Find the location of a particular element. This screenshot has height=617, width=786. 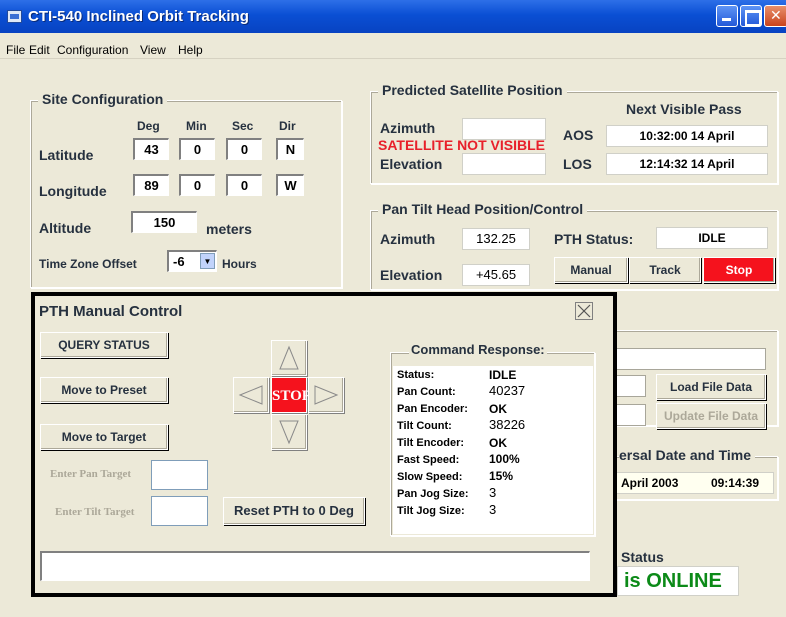

move-to-target-button: Move to Target is located at coordinates (104, 437).